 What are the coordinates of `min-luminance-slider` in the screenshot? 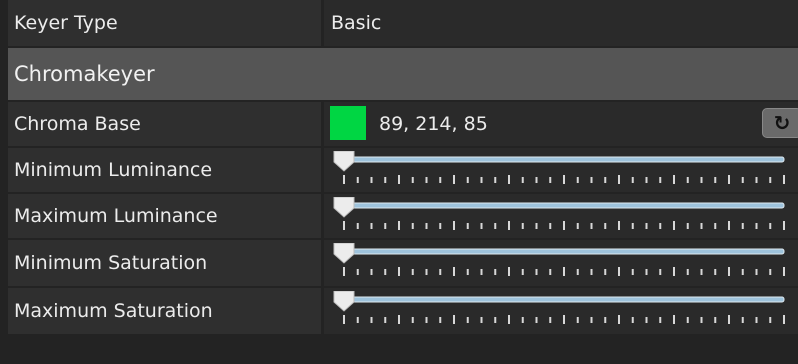 It's located at (561, 171).